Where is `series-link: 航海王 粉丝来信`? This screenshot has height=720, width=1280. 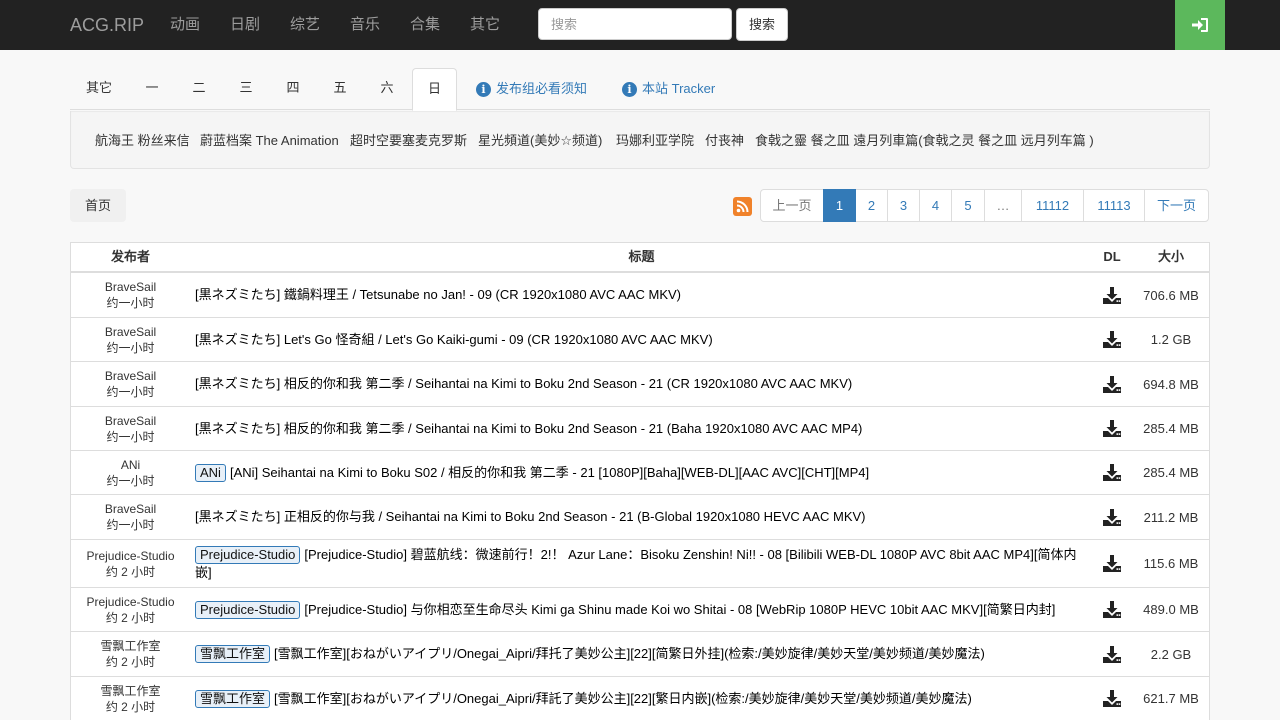
series-link: 航海王 粉丝来信 is located at coordinates (142, 139).